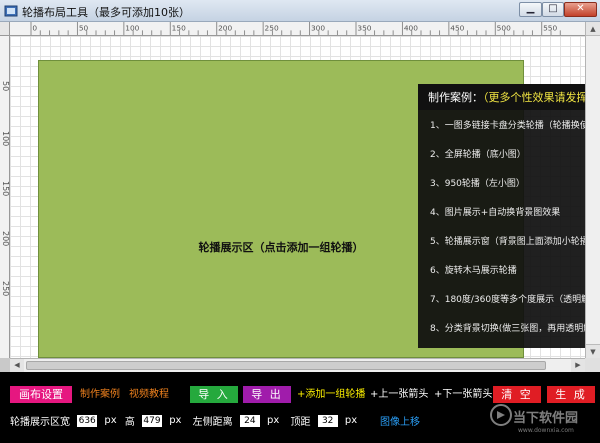 The image size is (600, 443). What do you see at coordinates (509, 124) in the screenshot?
I see `example-item: 1、一图多链接卡盘分类轮播（轮播换使用` at bounding box center [509, 124].